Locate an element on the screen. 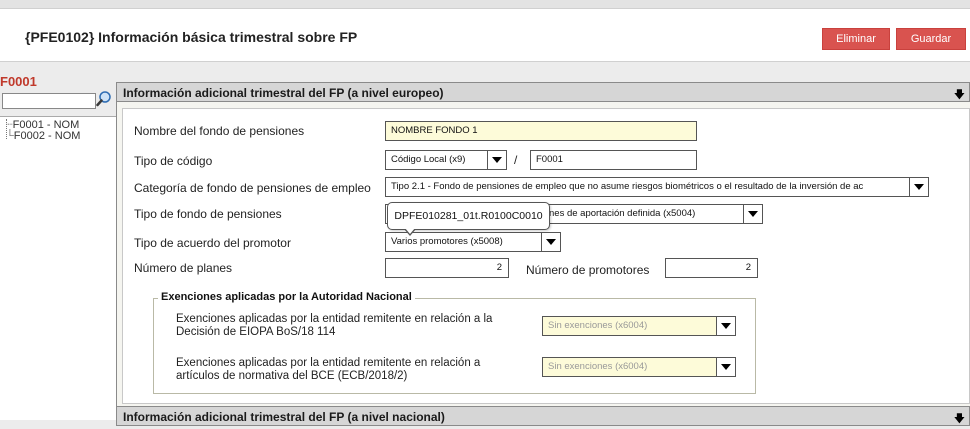  tooltip-tail-fill is located at coordinates (410, 231).